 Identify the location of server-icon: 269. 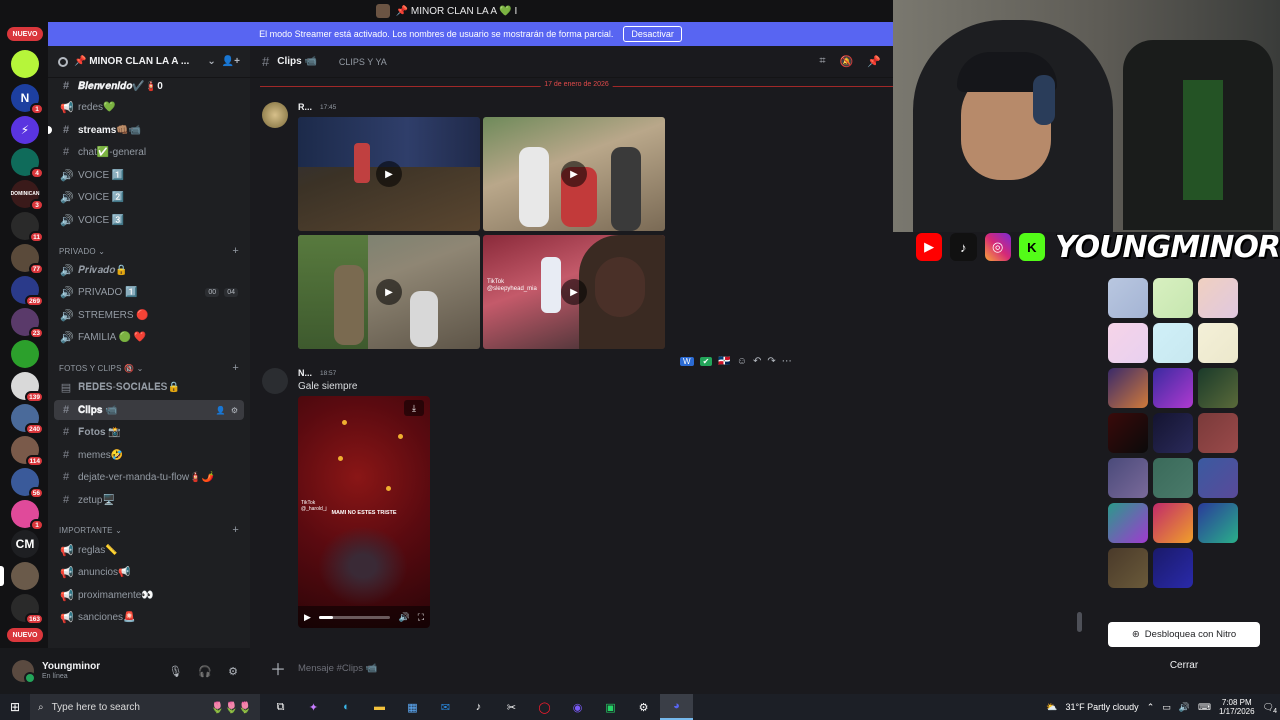
(27, 291).